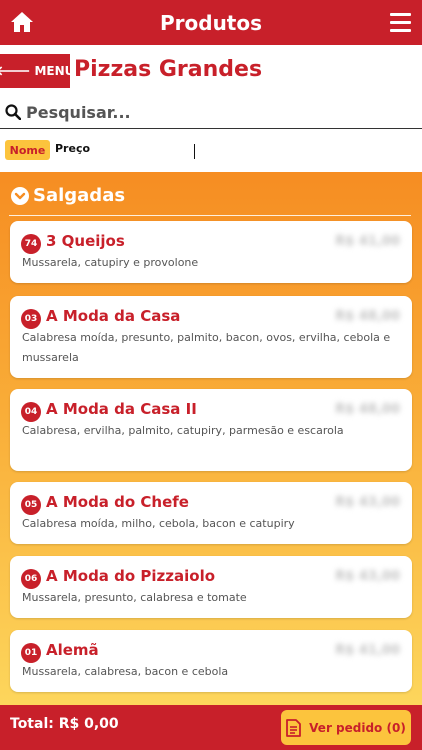 This screenshot has height=750, width=422. I want to click on product-code-badge: 01, so click(31, 653).